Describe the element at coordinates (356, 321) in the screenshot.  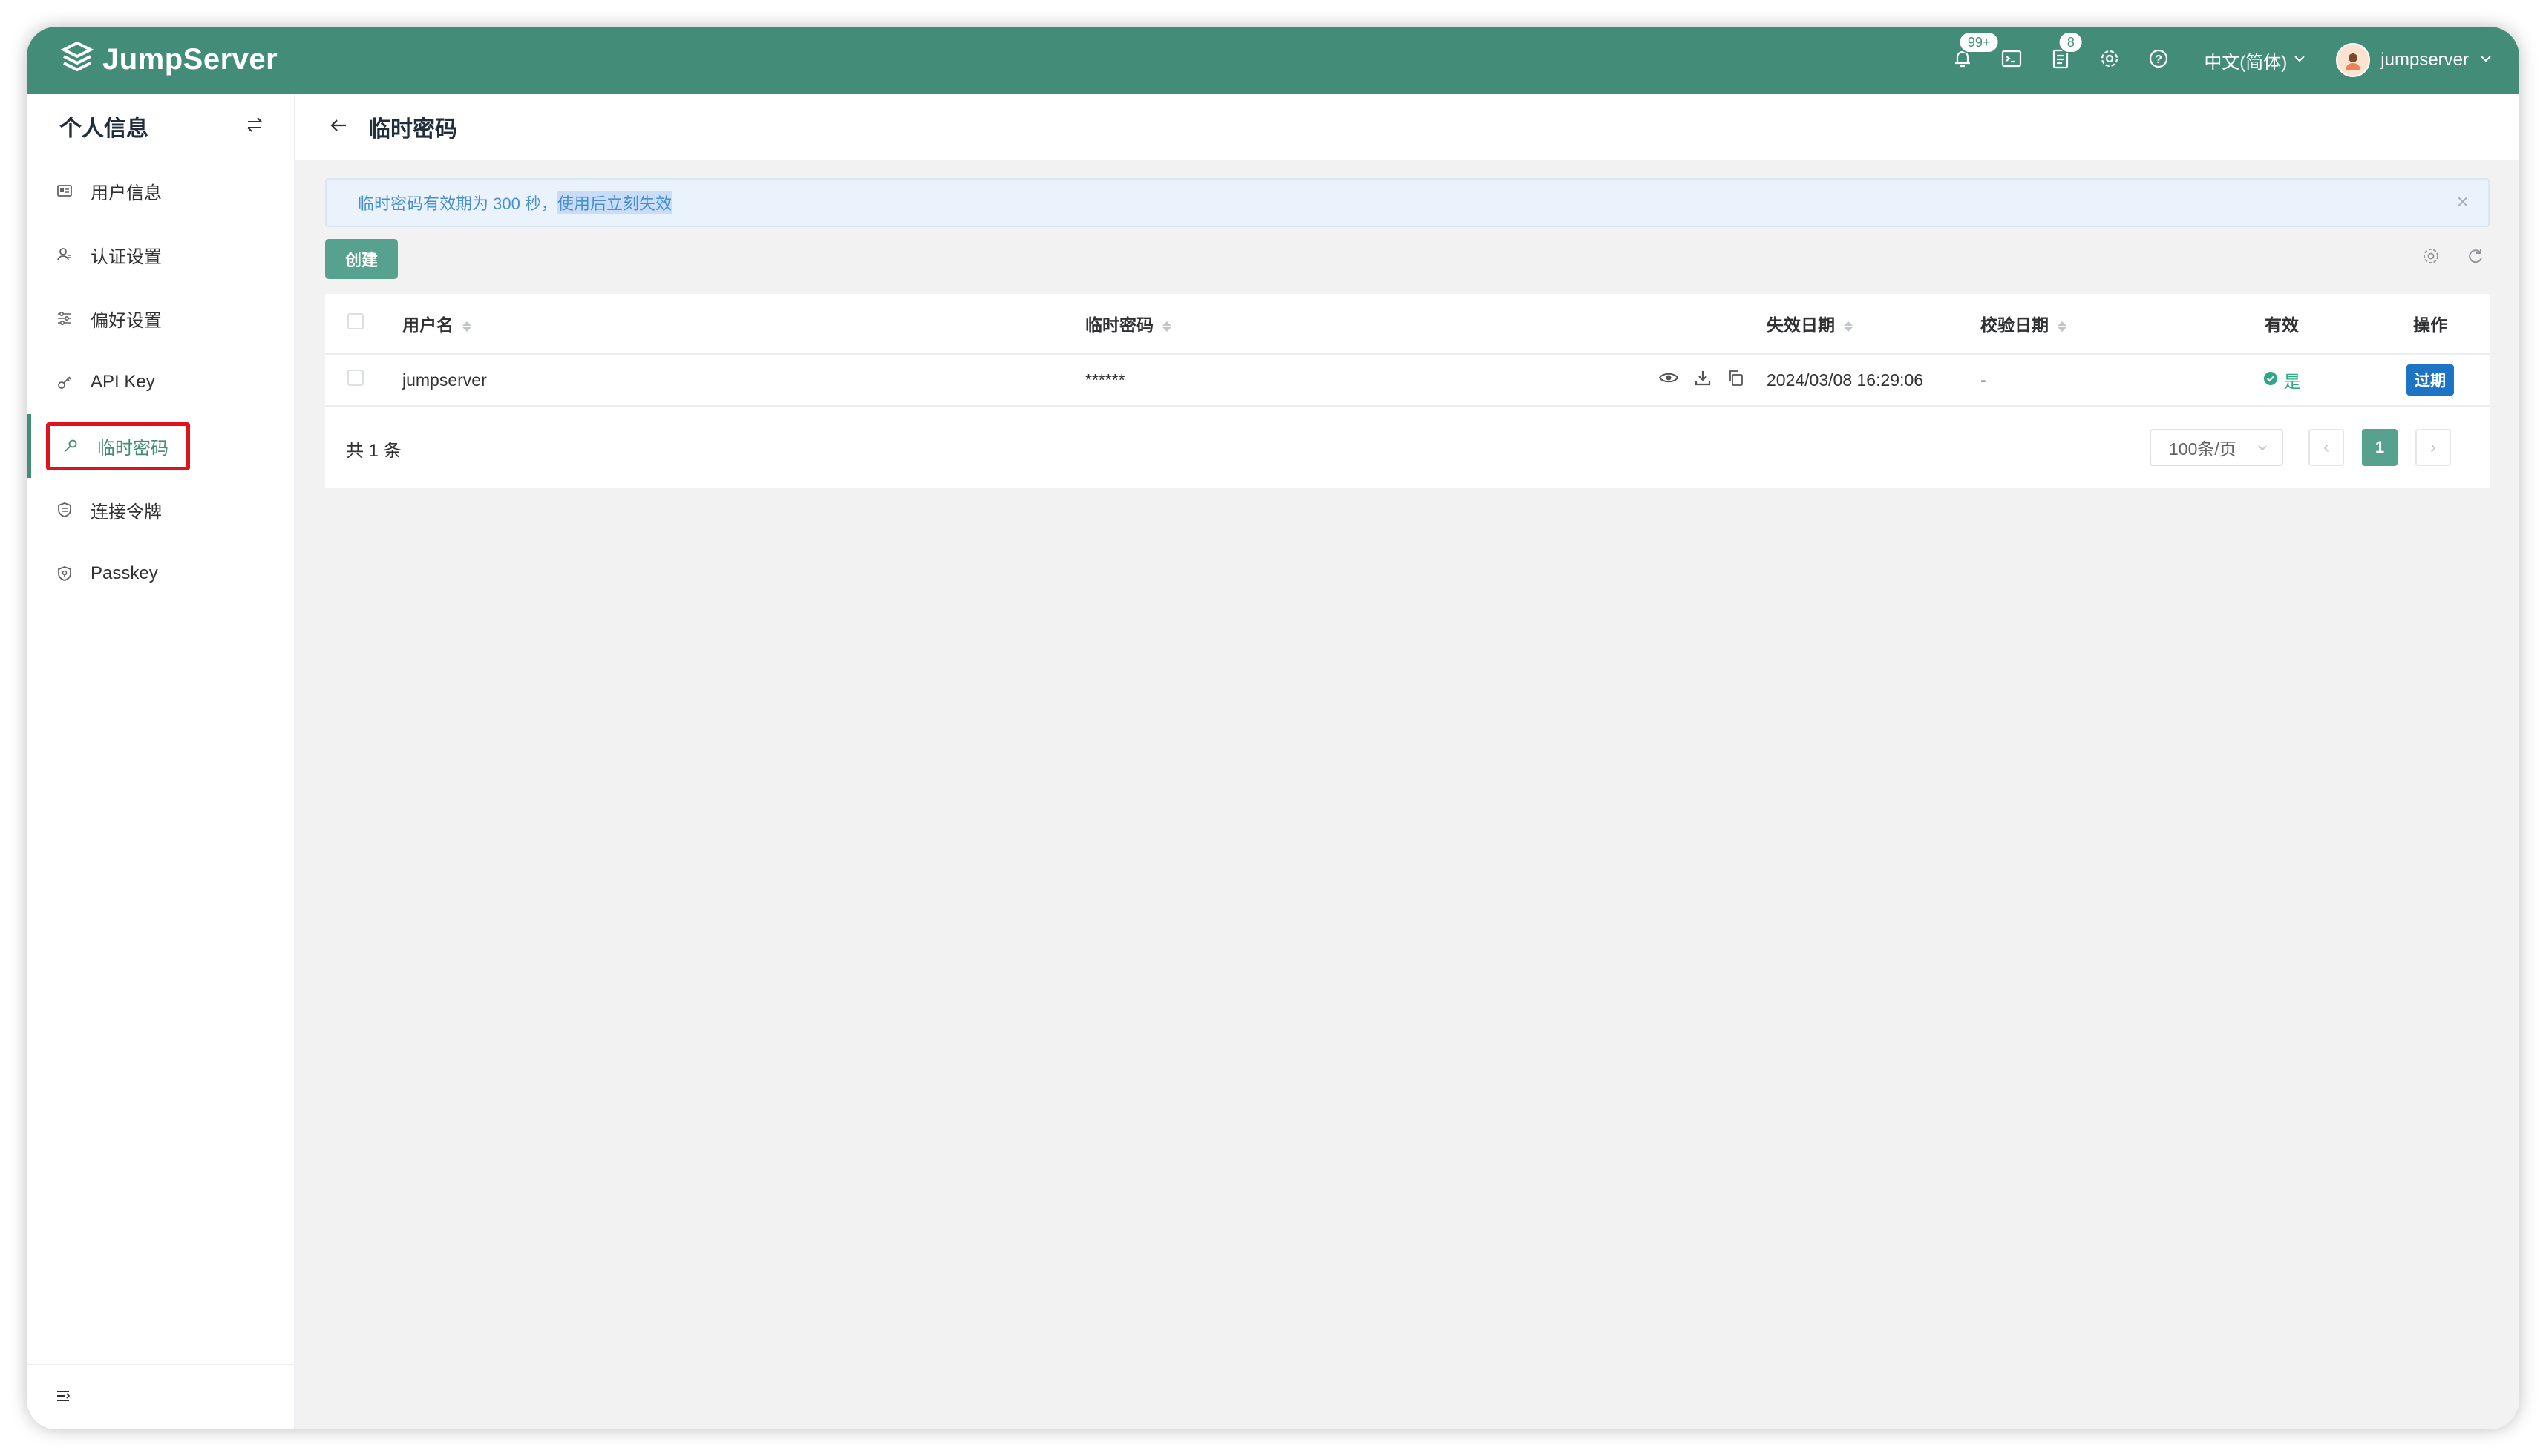
I see `select-all-checkbox` at that location.